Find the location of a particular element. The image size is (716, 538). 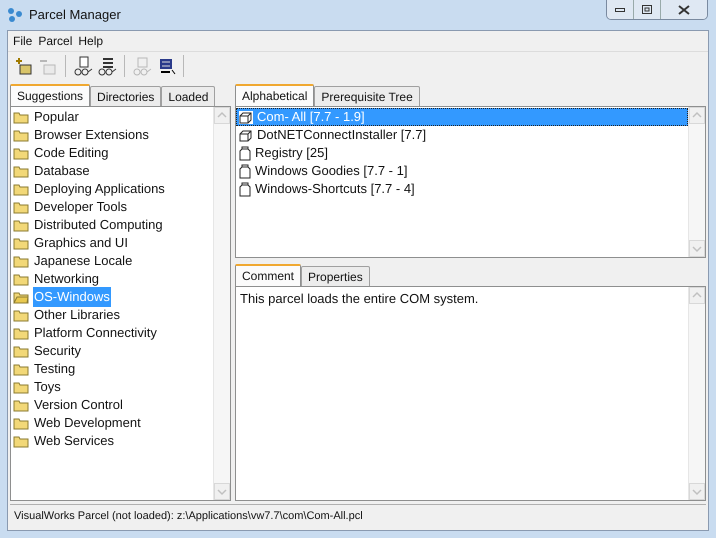

app-icon is located at coordinates (15, 15).